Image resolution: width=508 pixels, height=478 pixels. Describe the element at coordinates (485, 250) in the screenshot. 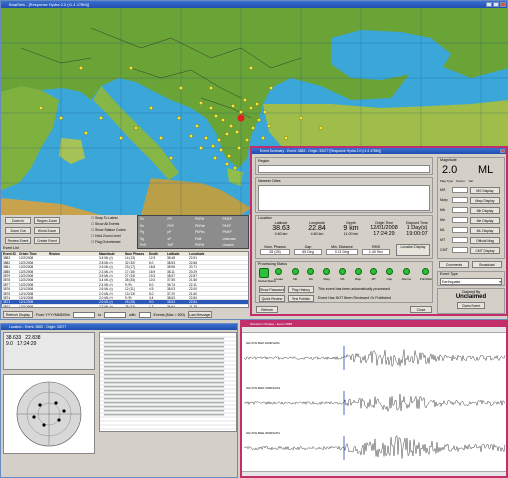

I see `mag-display-button: CMT Display` at that location.